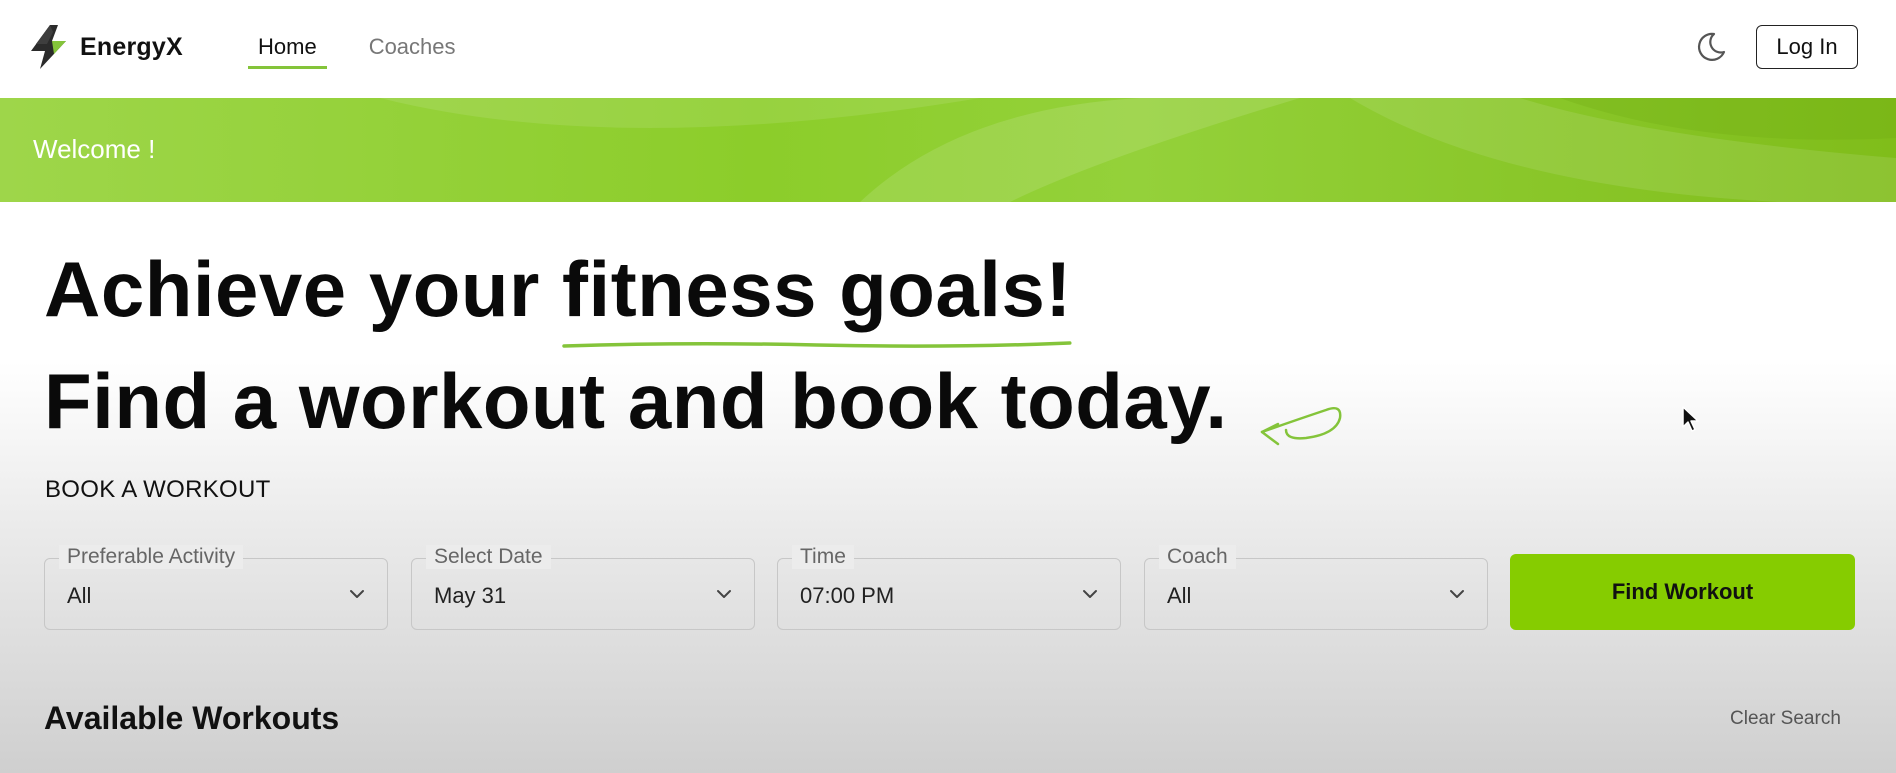 The width and height of the screenshot is (1896, 773). What do you see at coordinates (949, 587) in the screenshot?
I see `time-select: Time 07:00 PM` at bounding box center [949, 587].